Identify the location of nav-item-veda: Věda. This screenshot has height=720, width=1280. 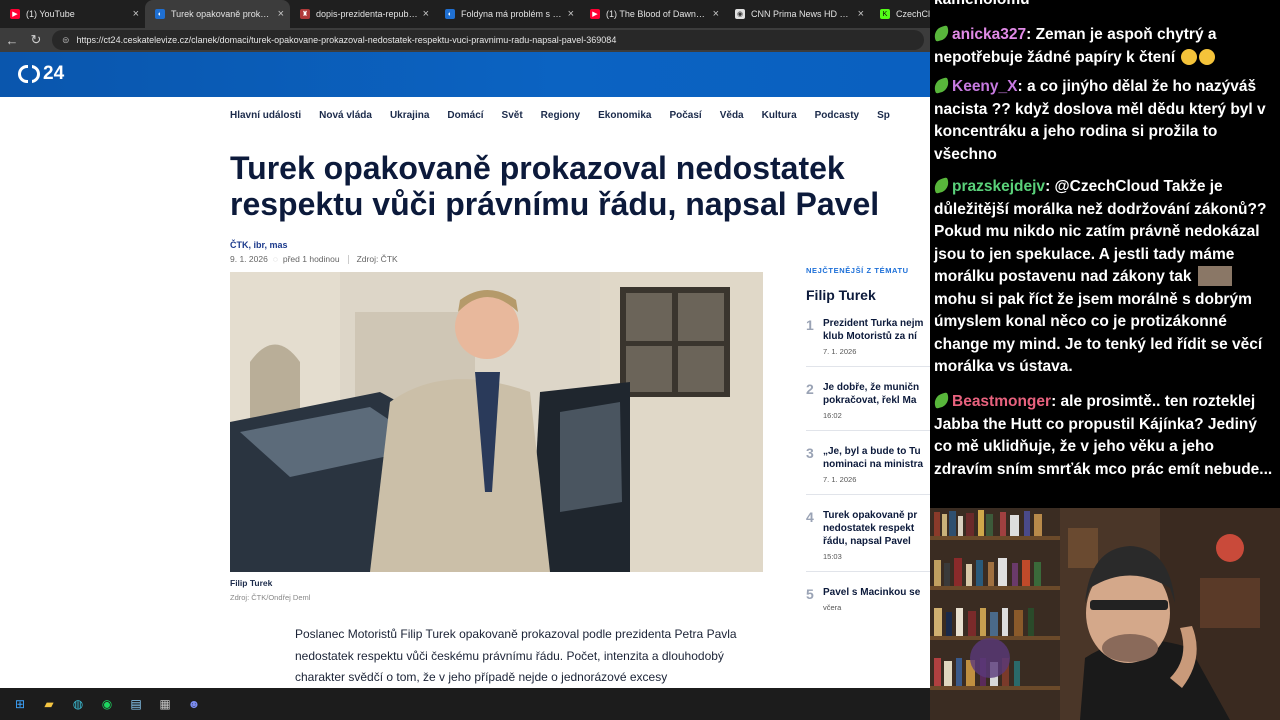
(732, 115).